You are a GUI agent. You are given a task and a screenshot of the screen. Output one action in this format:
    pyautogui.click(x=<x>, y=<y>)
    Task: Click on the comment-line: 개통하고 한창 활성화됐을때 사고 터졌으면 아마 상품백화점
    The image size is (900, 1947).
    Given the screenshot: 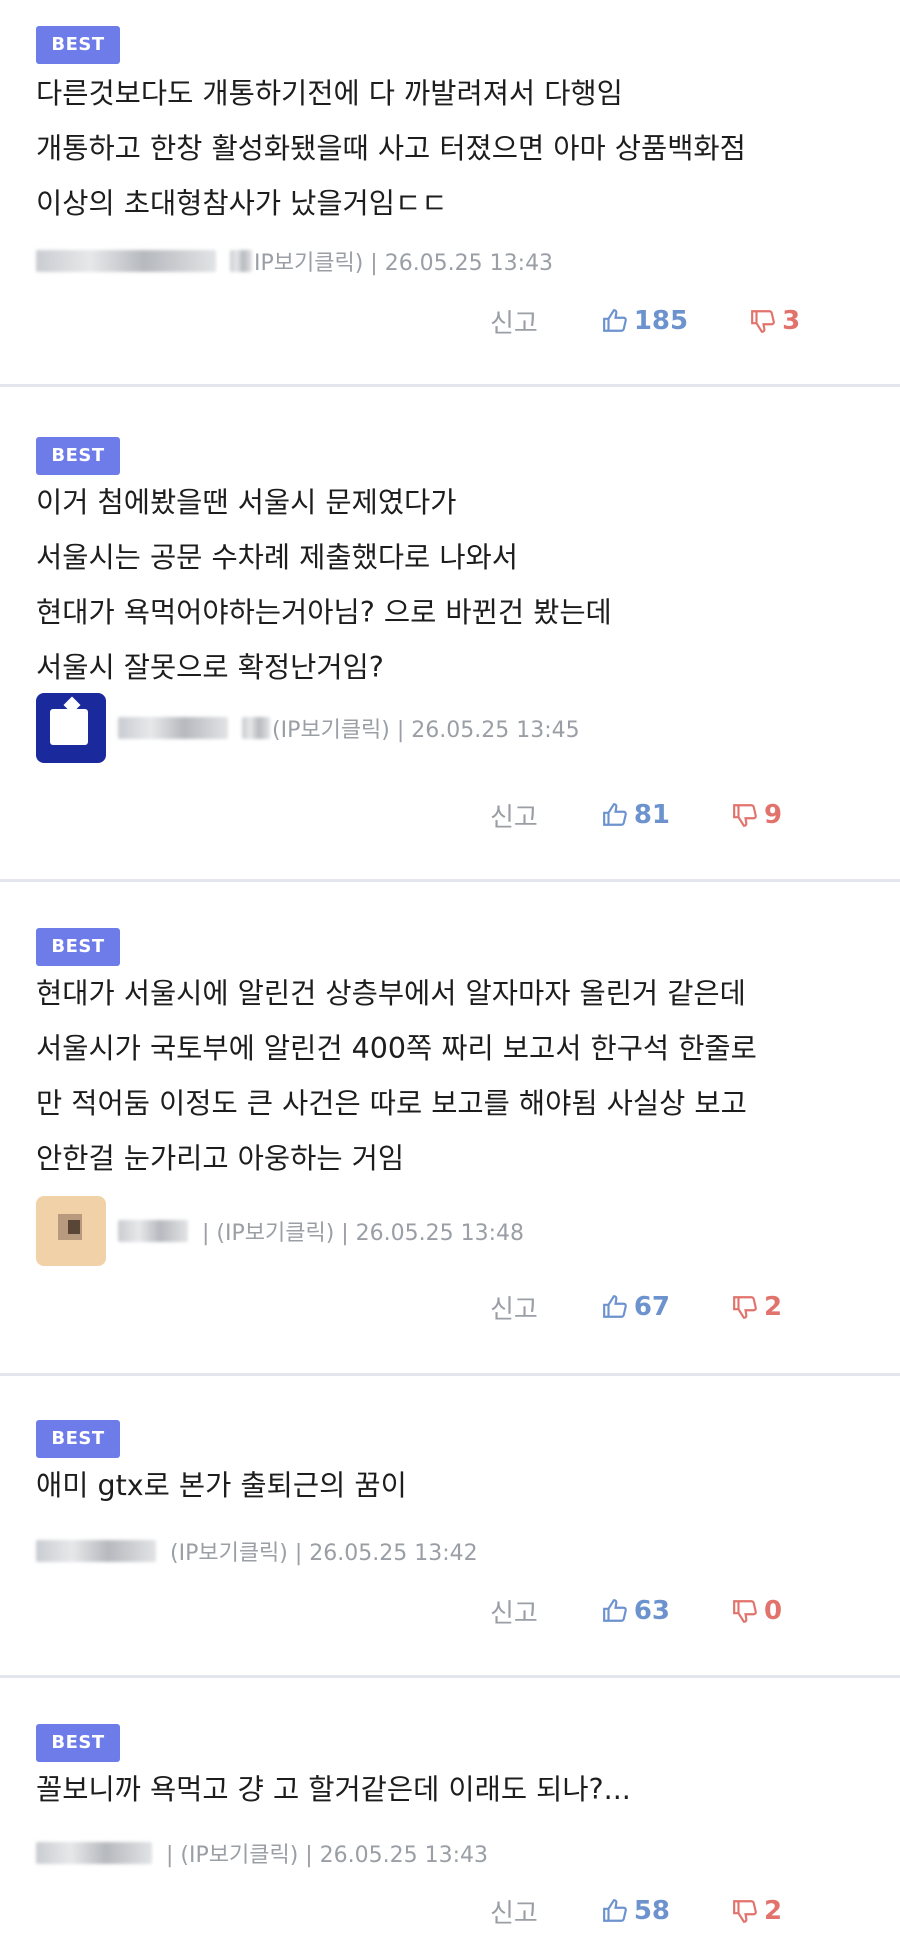 What is the action you would take?
    pyautogui.click(x=391, y=148)
    